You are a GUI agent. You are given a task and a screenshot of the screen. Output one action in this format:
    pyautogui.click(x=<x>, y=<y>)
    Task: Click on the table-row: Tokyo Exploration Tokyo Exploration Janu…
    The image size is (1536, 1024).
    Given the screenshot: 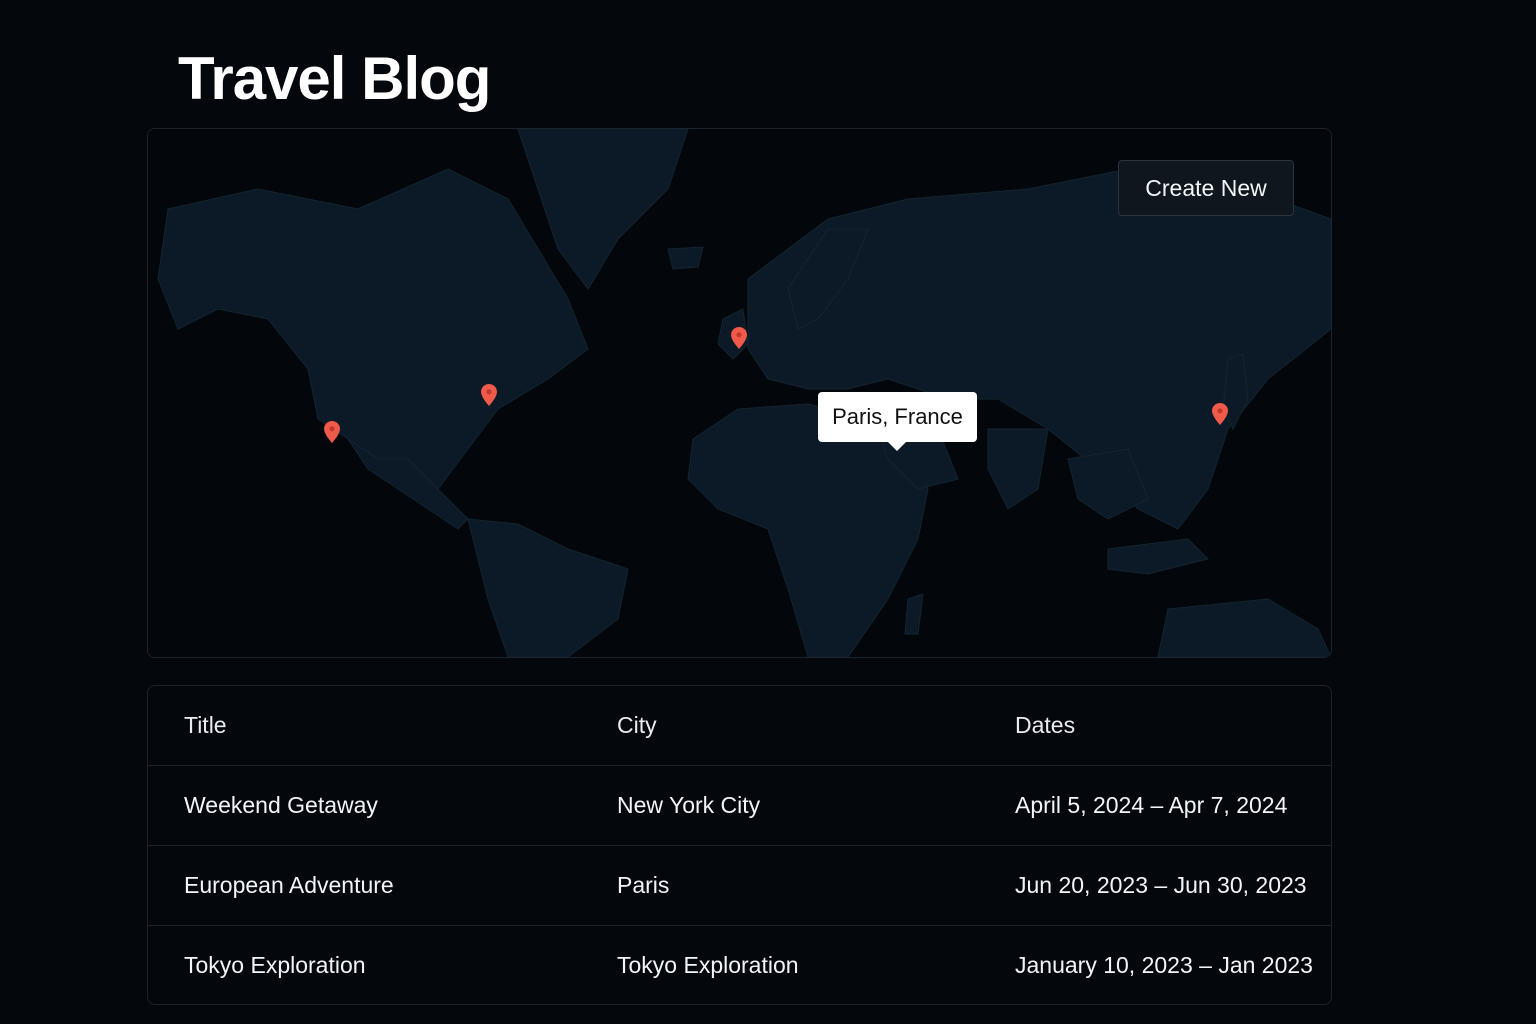 What is the action you would take?
    pyautogui.click(x=739, y=965)
    